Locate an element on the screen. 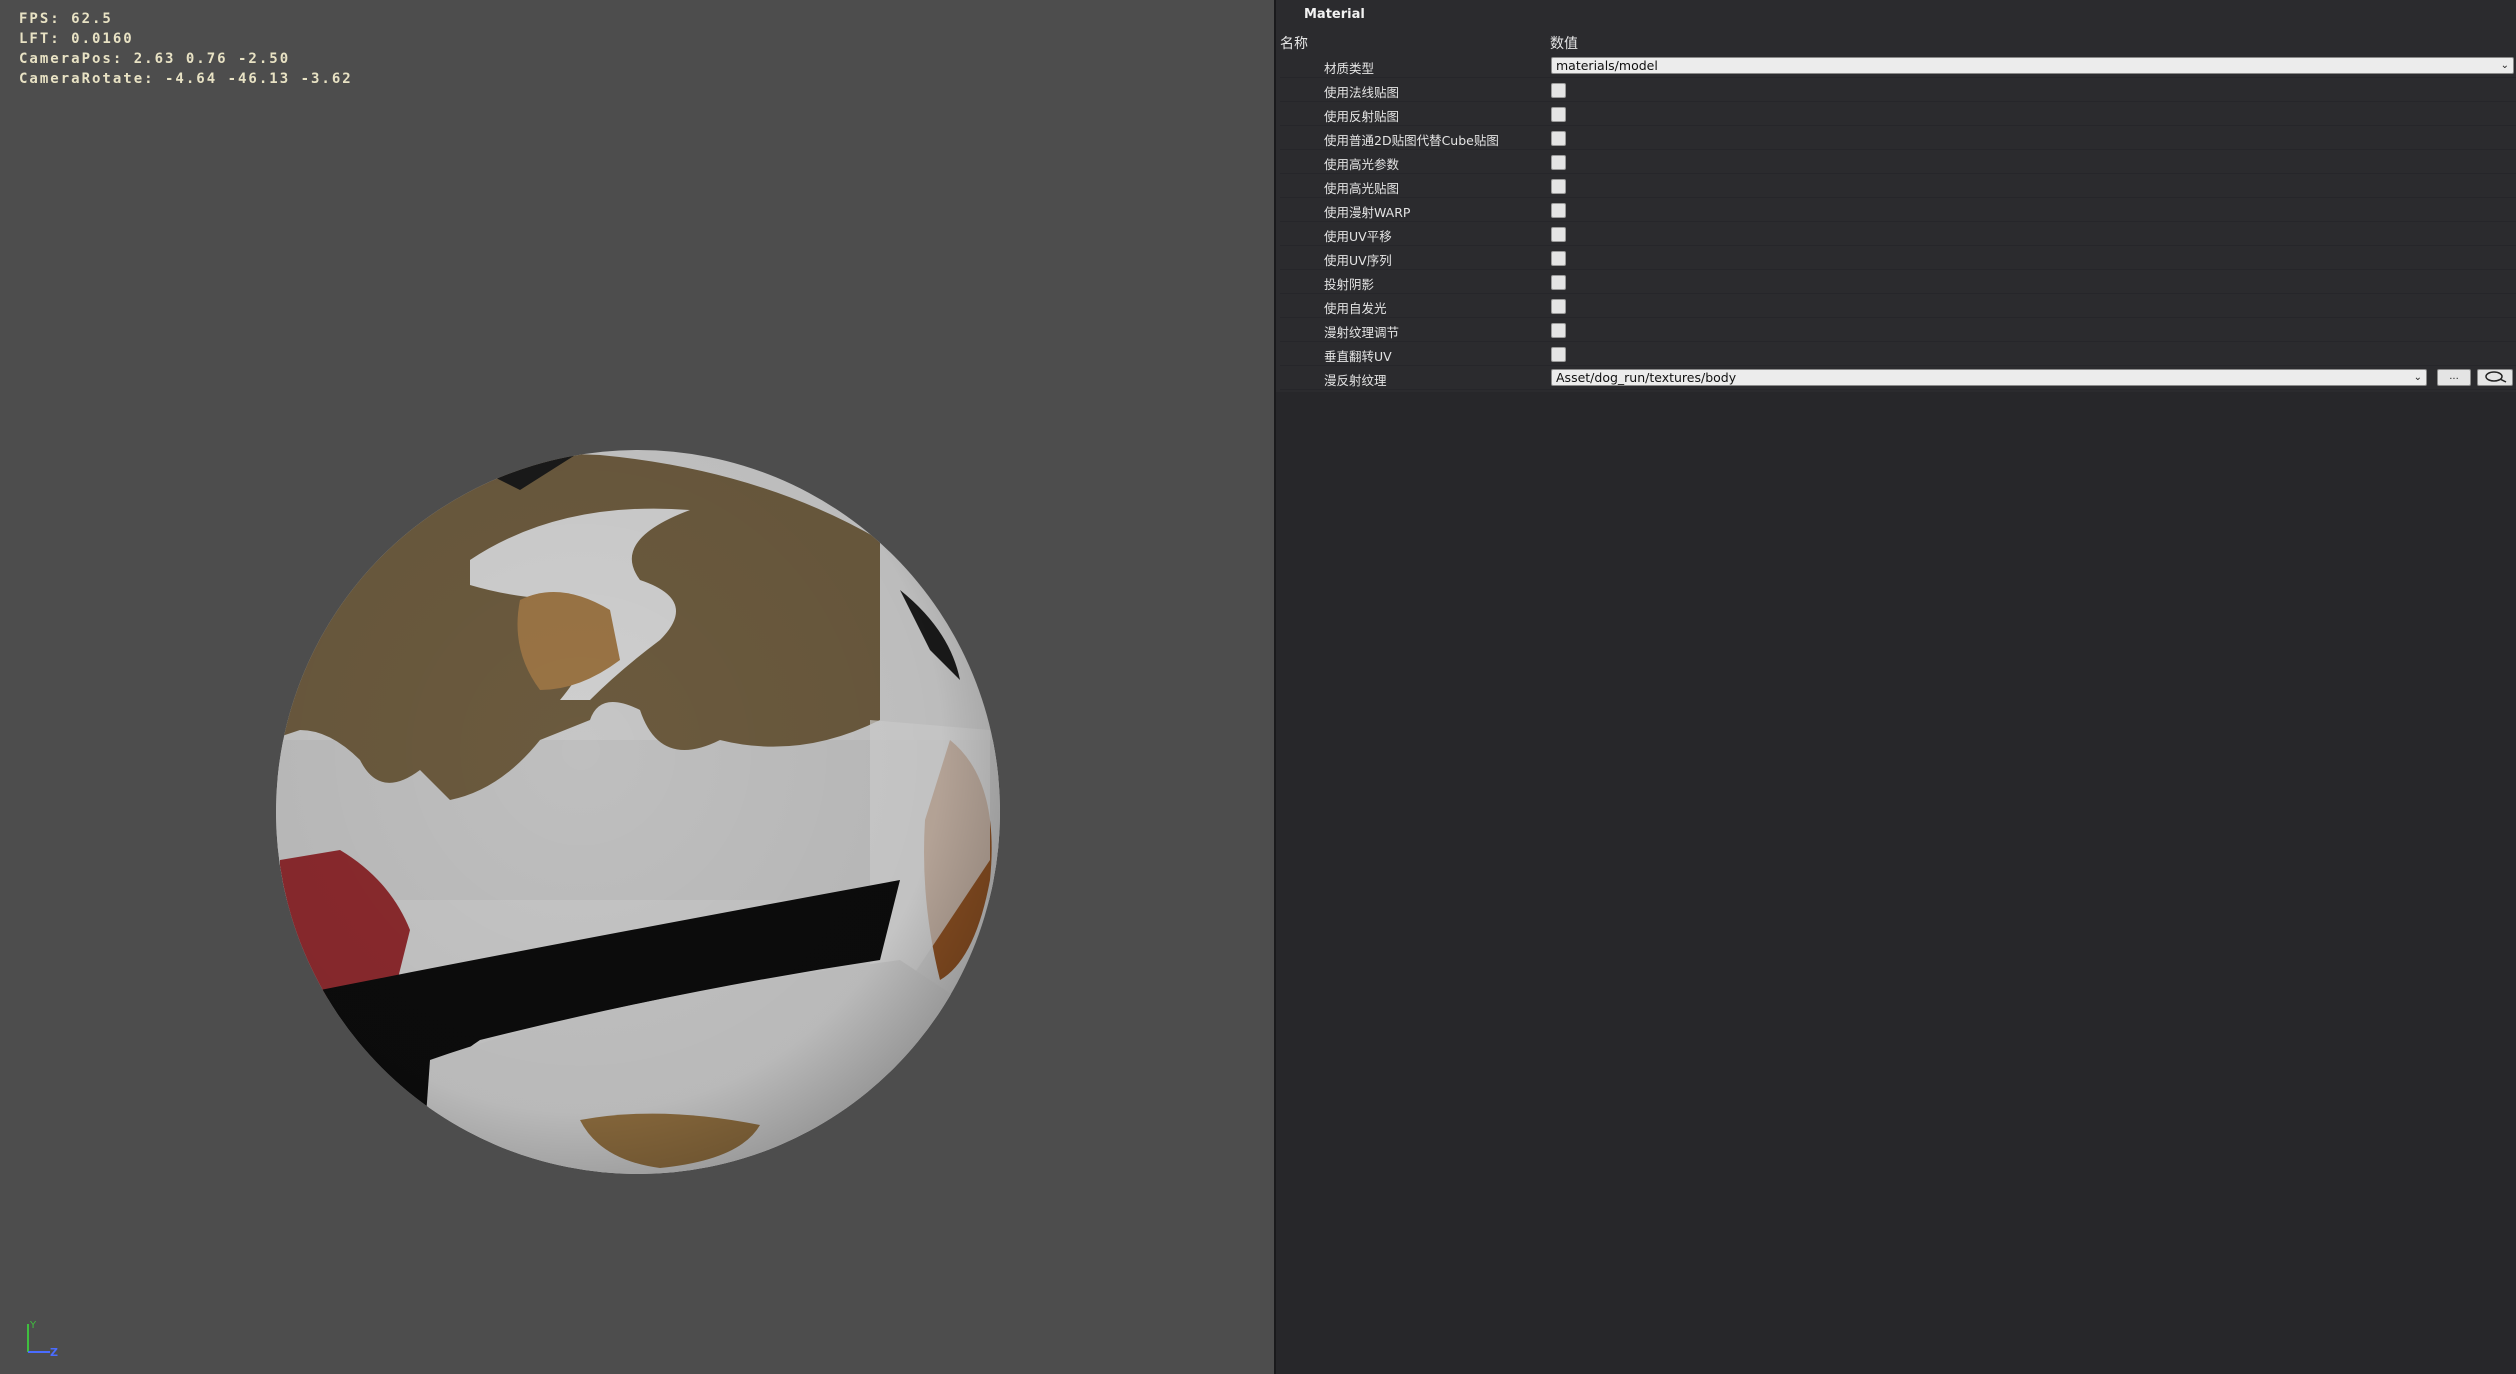 This screenshot has width=2516, height=1374. property-row-flip-uv-vertical: 垂直翻转UV is located at coordinates (1898, 354).